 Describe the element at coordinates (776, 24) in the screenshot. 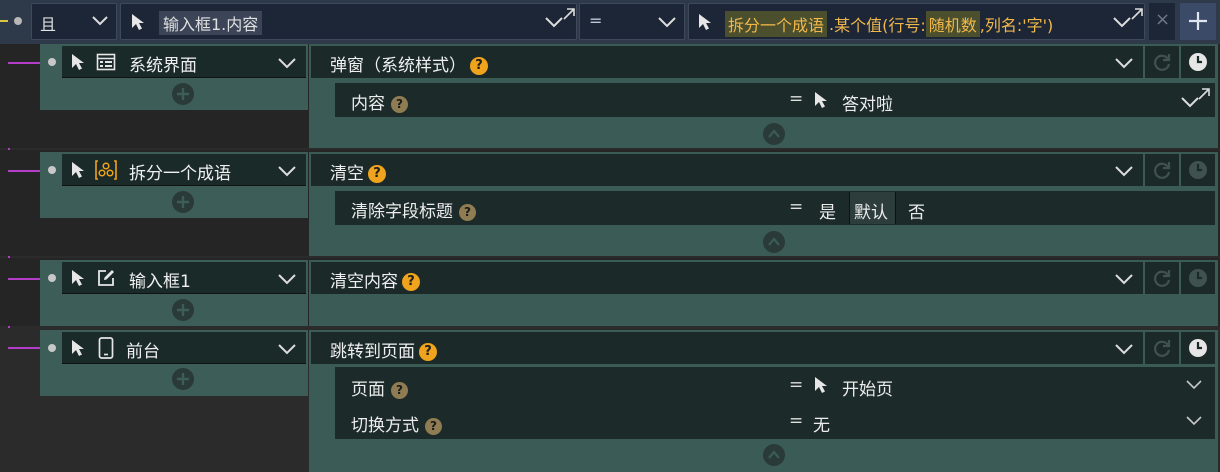

I see `function-name: 拆分一个成语` at that location.